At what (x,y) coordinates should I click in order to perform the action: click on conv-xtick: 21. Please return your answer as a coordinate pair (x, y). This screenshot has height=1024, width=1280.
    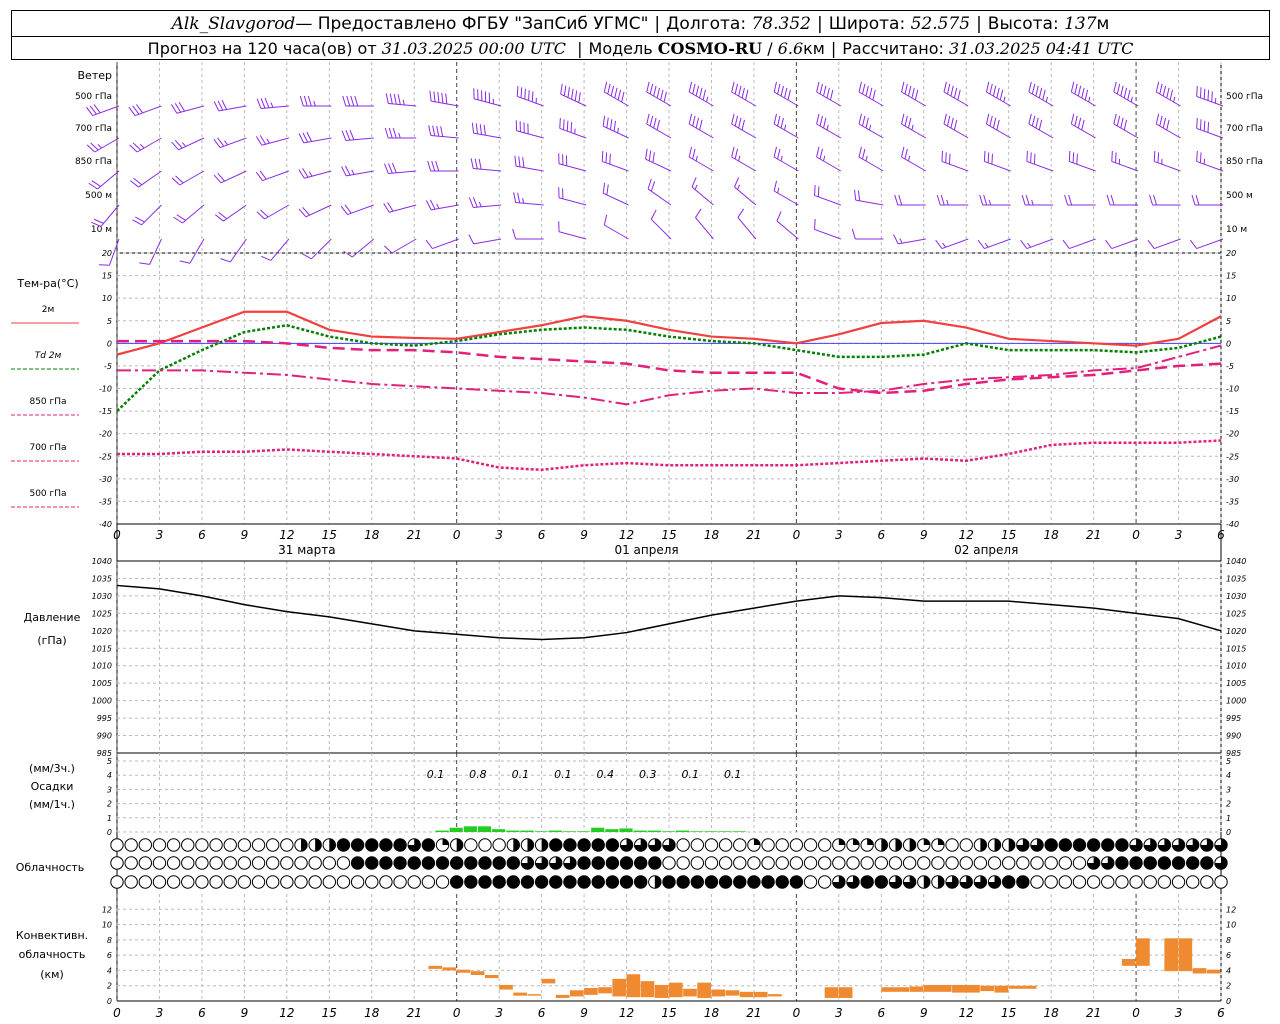
    Looking at the image, I should click on (753, 1013).